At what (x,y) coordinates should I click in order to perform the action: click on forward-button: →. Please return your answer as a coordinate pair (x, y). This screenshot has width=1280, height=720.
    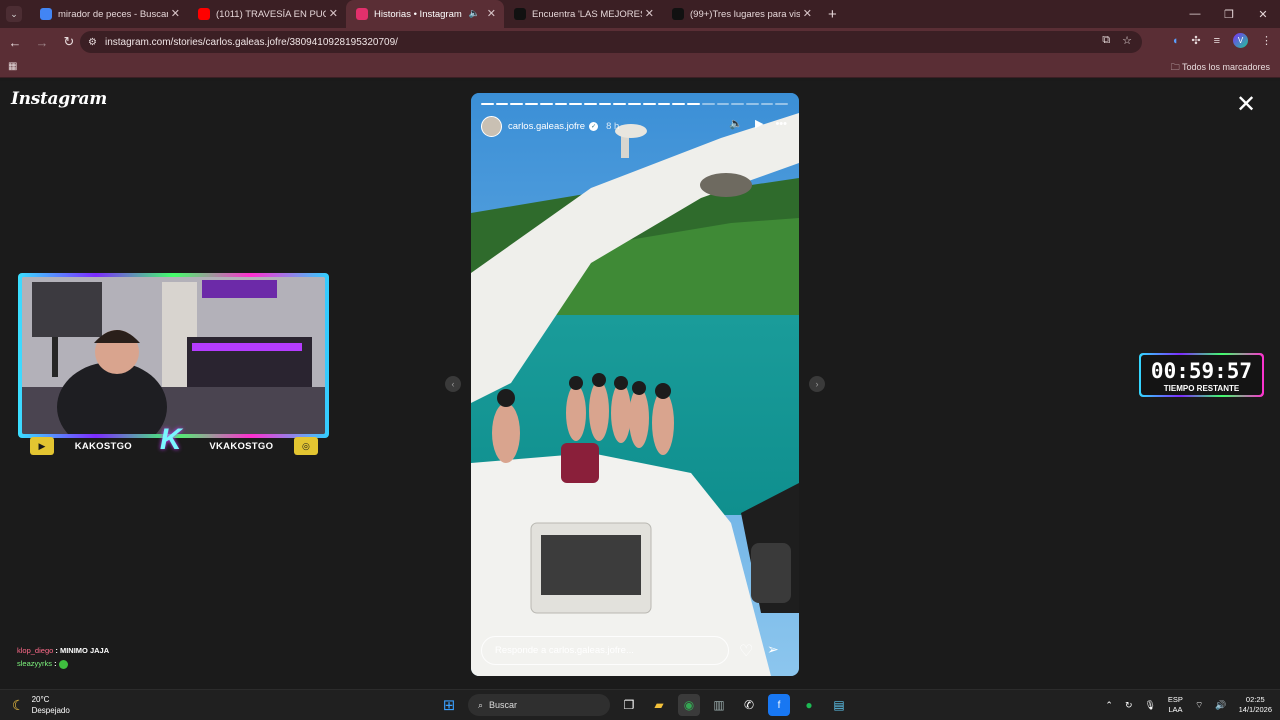
    Looking at the image, I should click on (42, 42).